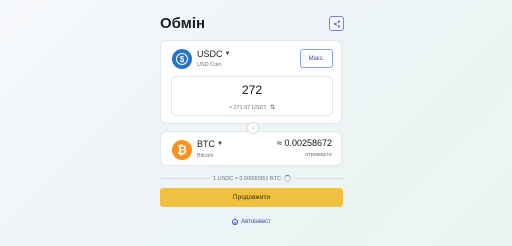 The image size is (512, 246). I want to click on autoinvest-link: ● Автоінвест, so click(251, 222).